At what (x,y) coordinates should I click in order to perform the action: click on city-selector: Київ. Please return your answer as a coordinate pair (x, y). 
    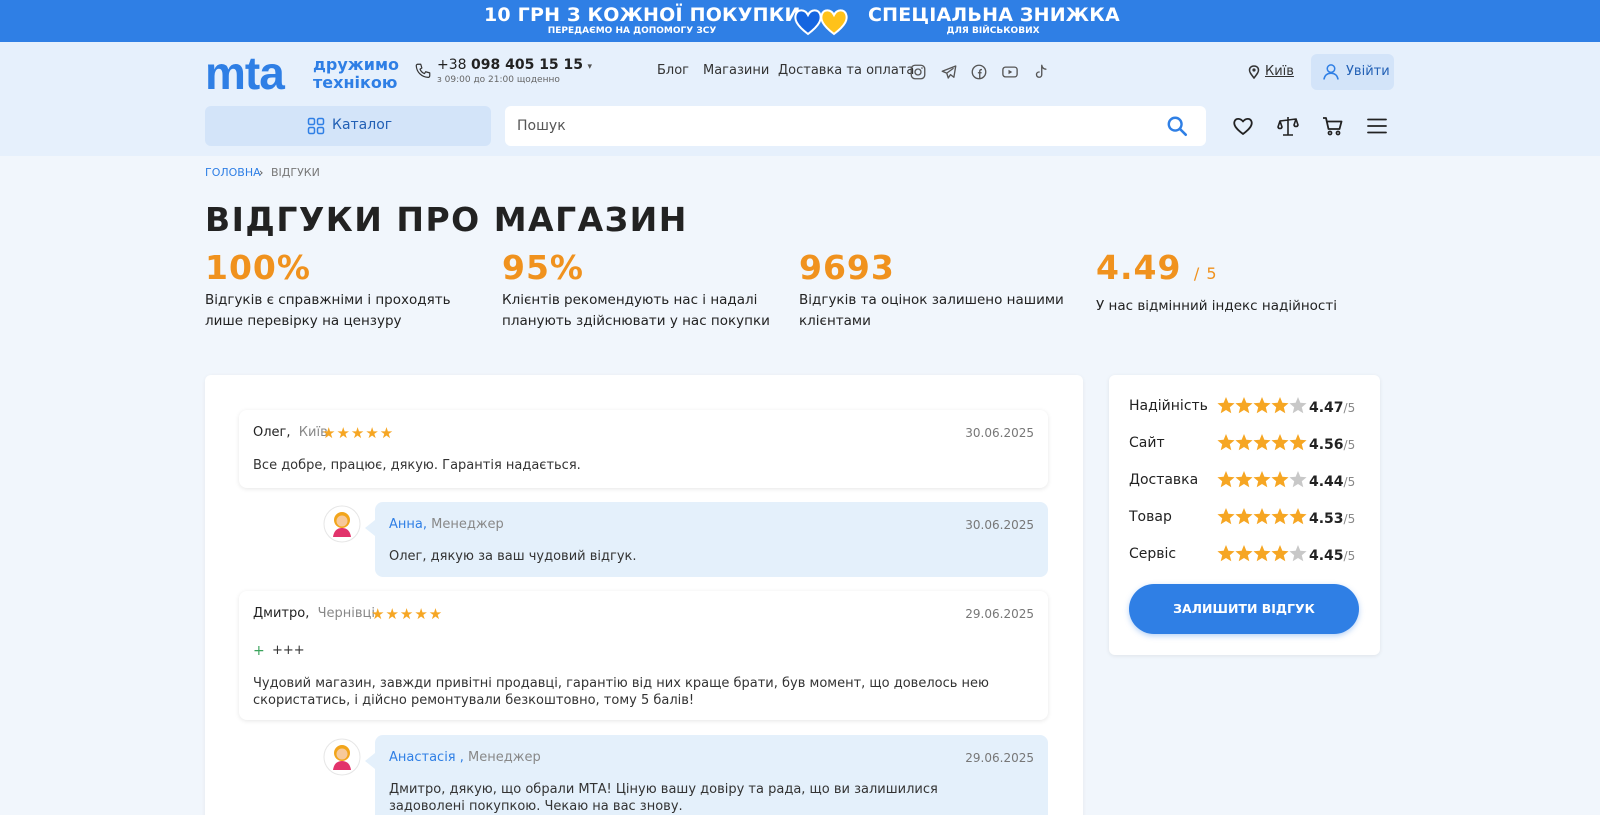
    Looking at the image, I should click on (1279, 71).